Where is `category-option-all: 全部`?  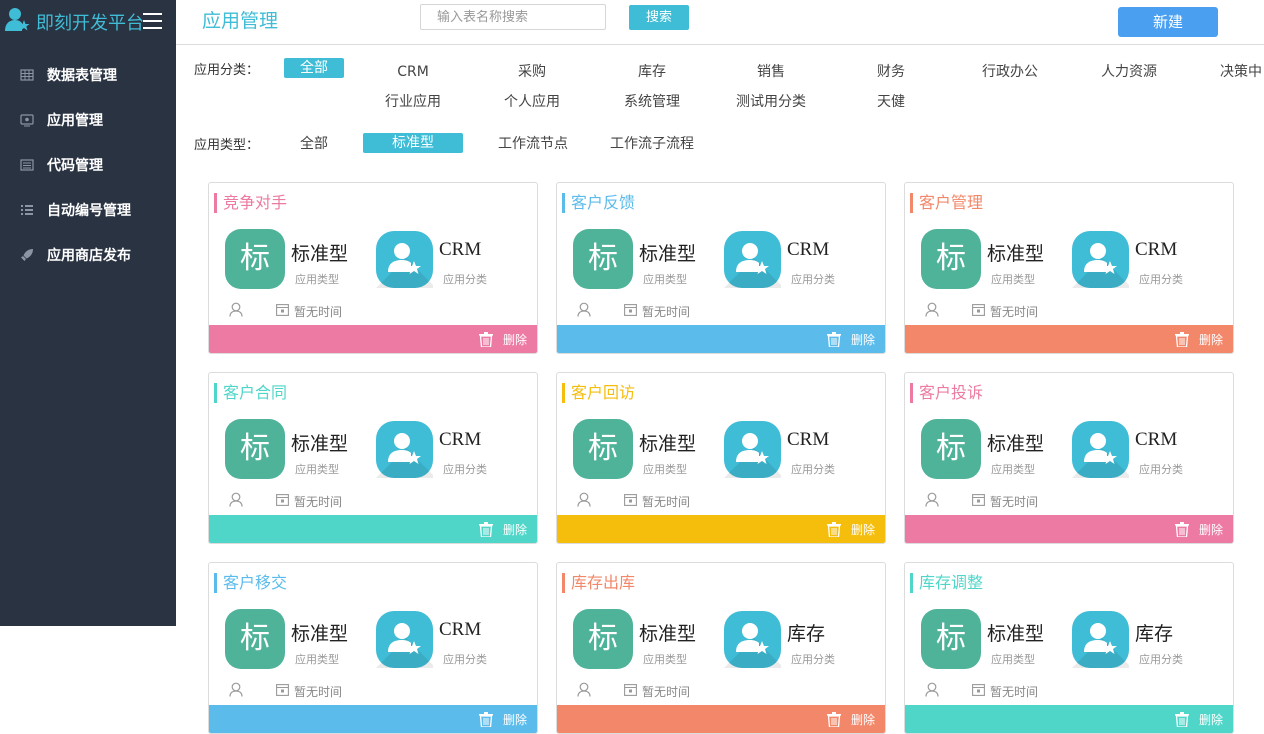 category-option-all: 全部 is located at coordinates (314, 68).